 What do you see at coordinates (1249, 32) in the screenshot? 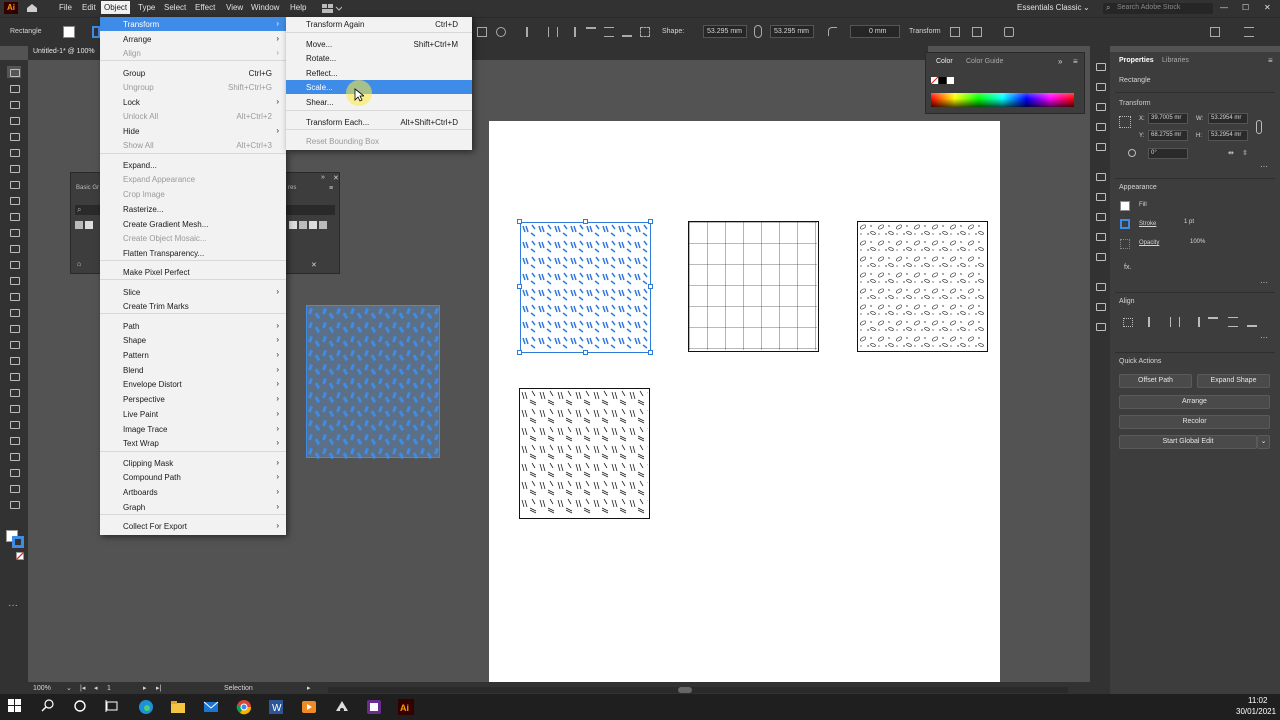
I see `panel-options-icon` at bounding box center [1249, 32].